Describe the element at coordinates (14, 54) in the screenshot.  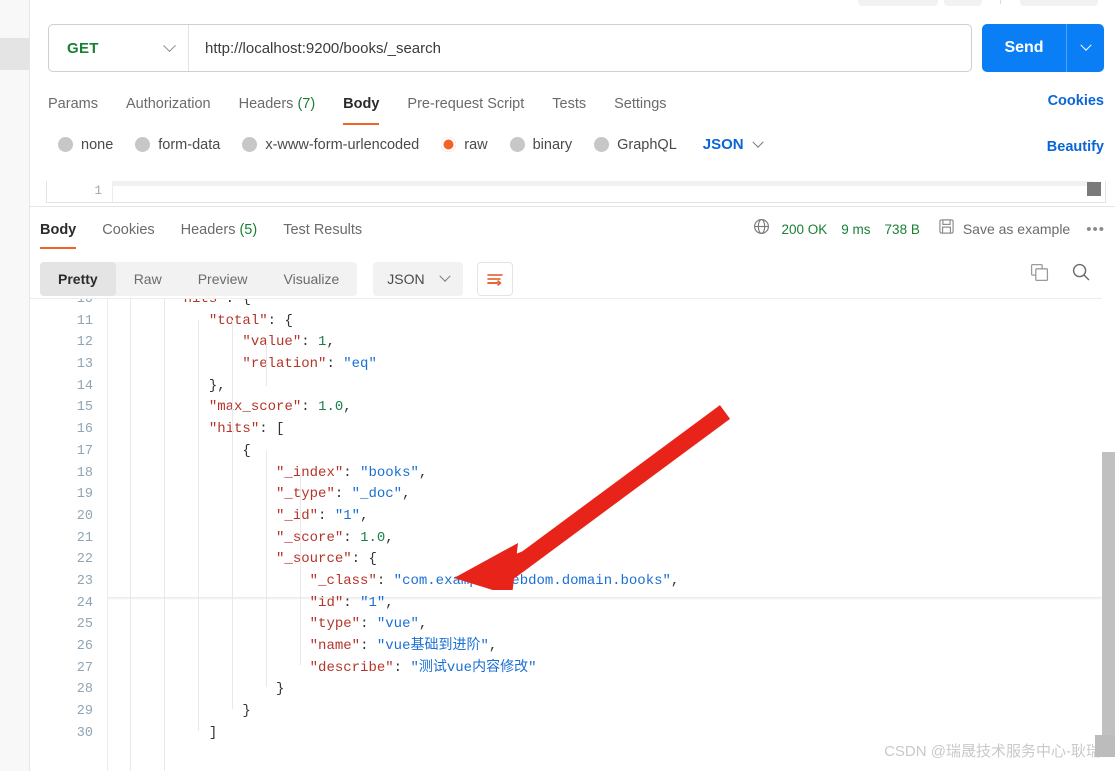
I see `sidebar-active-indicator` at that location.